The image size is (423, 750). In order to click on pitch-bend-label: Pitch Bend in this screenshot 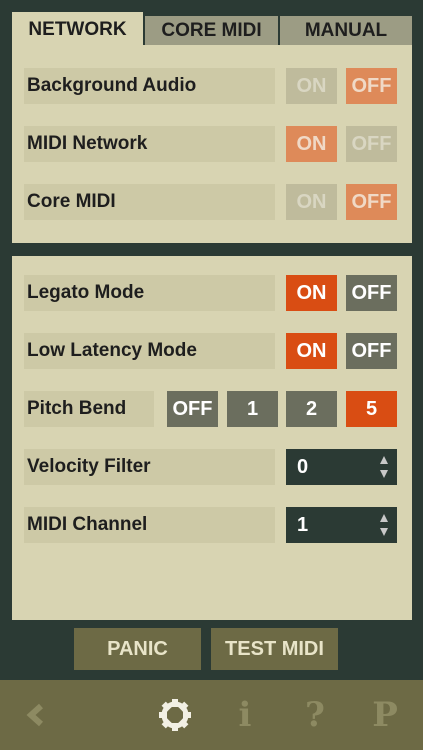, I will do `click(89, 409)`.